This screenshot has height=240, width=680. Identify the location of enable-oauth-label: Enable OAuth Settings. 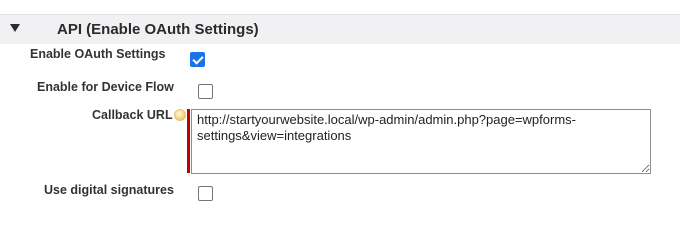
(98, 54).